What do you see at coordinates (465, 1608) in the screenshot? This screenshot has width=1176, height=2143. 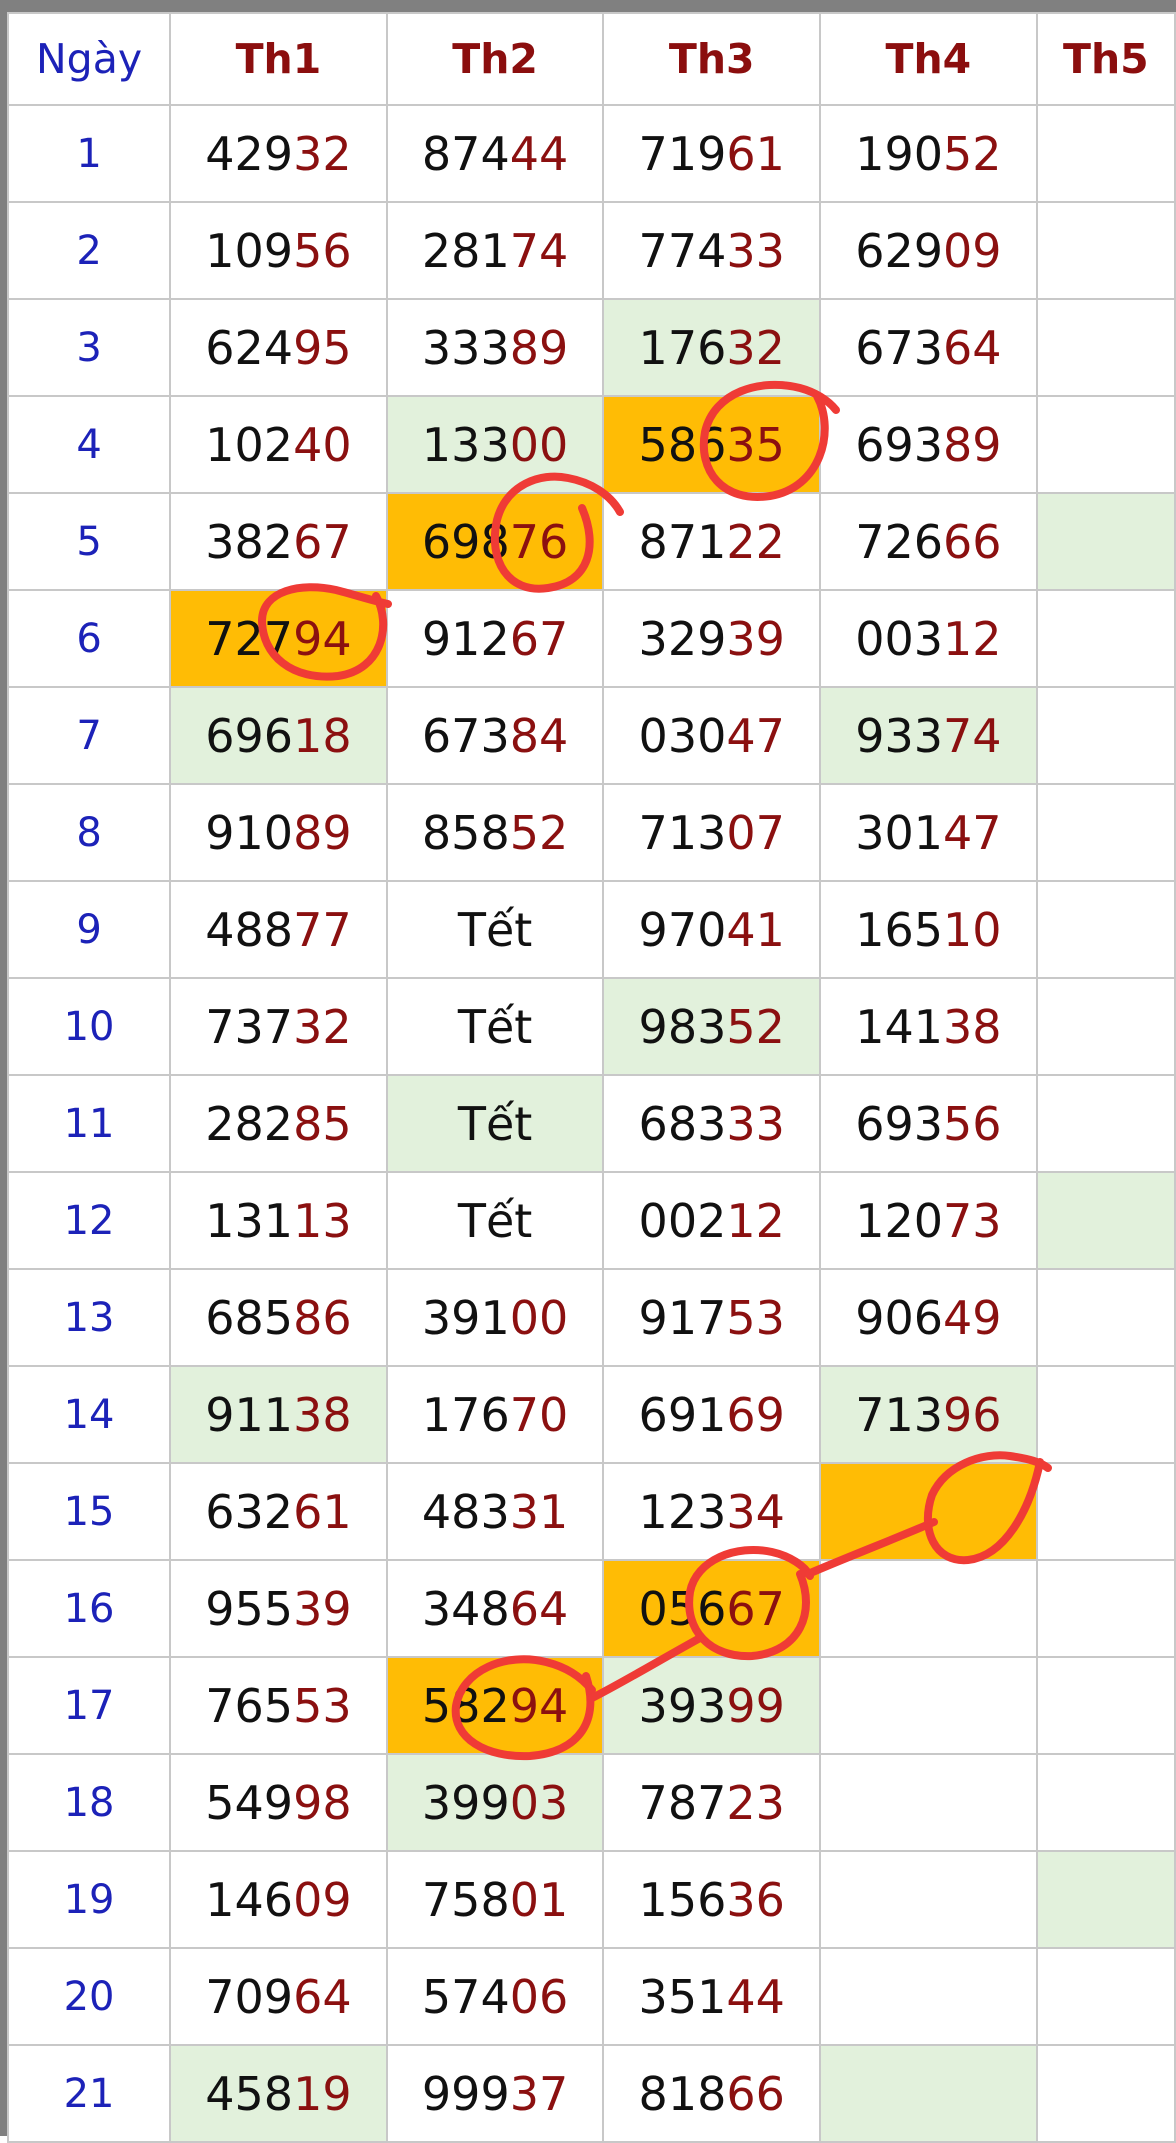 I see `result-head-digits: 348` at bounding box center [465, 1608].